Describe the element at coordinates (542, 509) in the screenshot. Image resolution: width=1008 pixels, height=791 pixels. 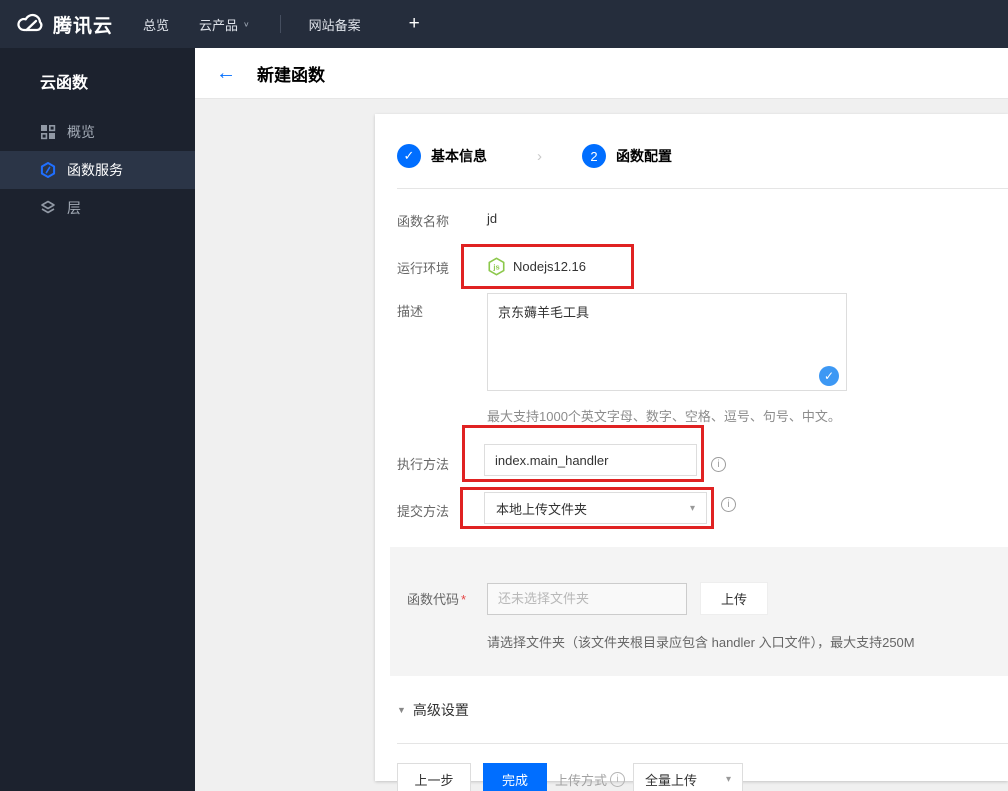
I see `submit-method-value: 本地上传文件夹` at that location.